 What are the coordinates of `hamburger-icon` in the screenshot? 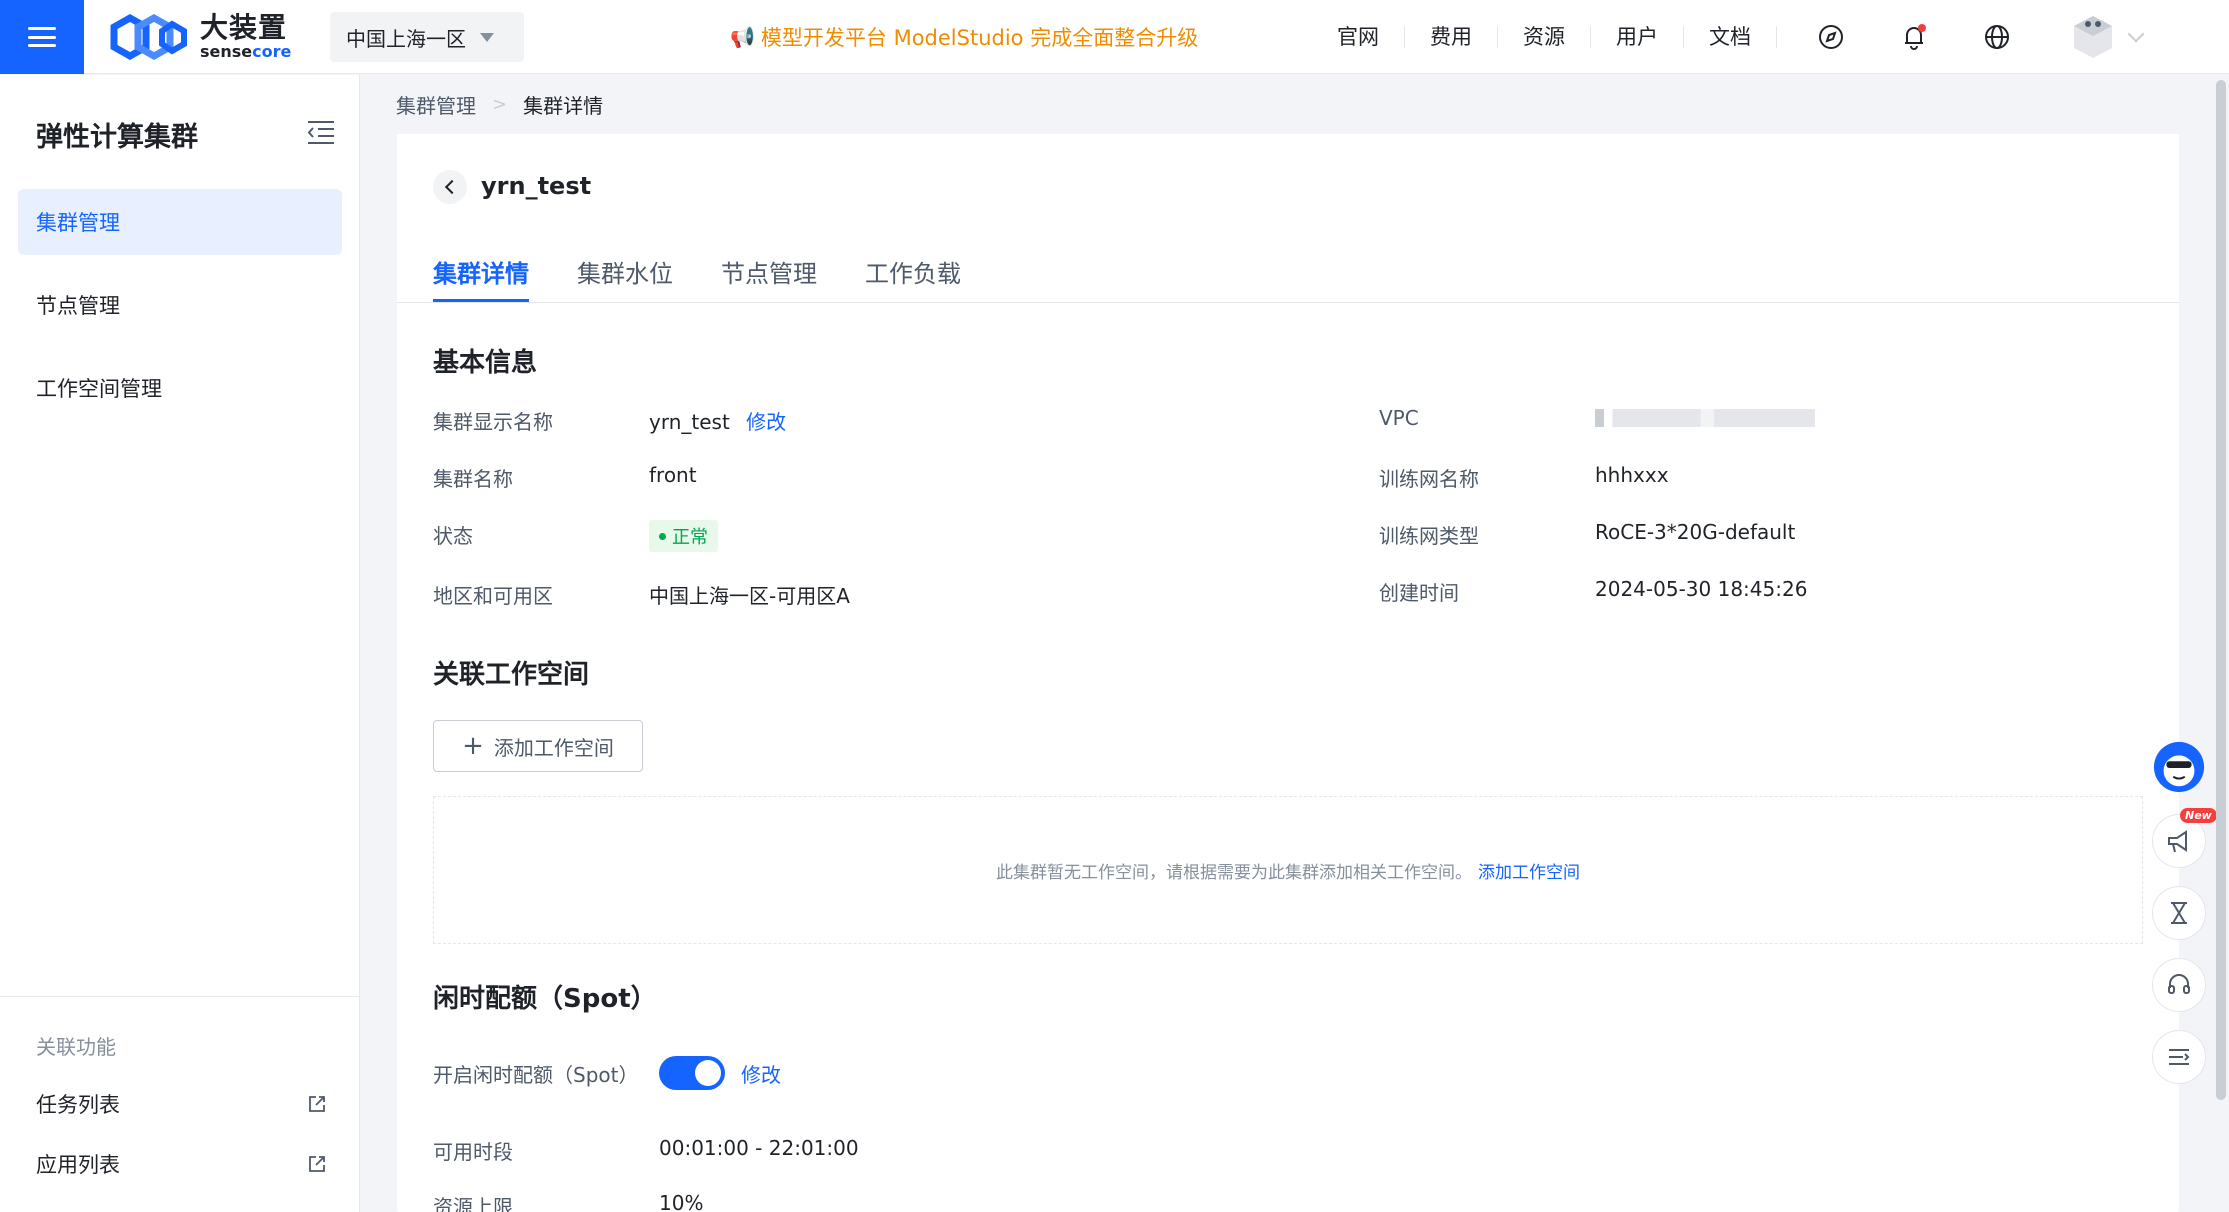 It's located at (42, 37).